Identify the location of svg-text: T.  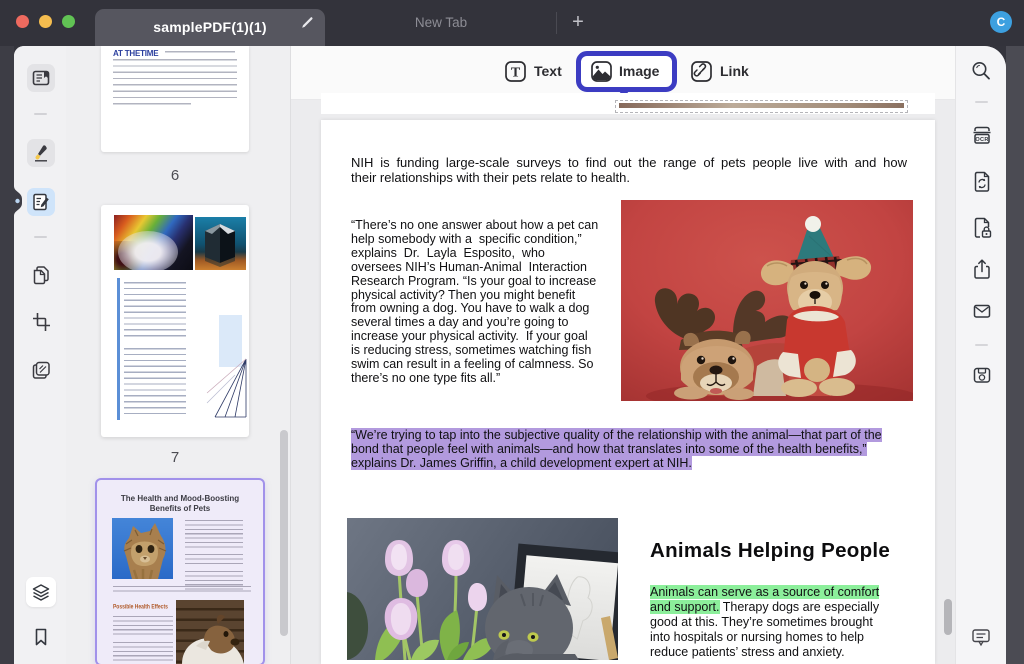
(516, 73).